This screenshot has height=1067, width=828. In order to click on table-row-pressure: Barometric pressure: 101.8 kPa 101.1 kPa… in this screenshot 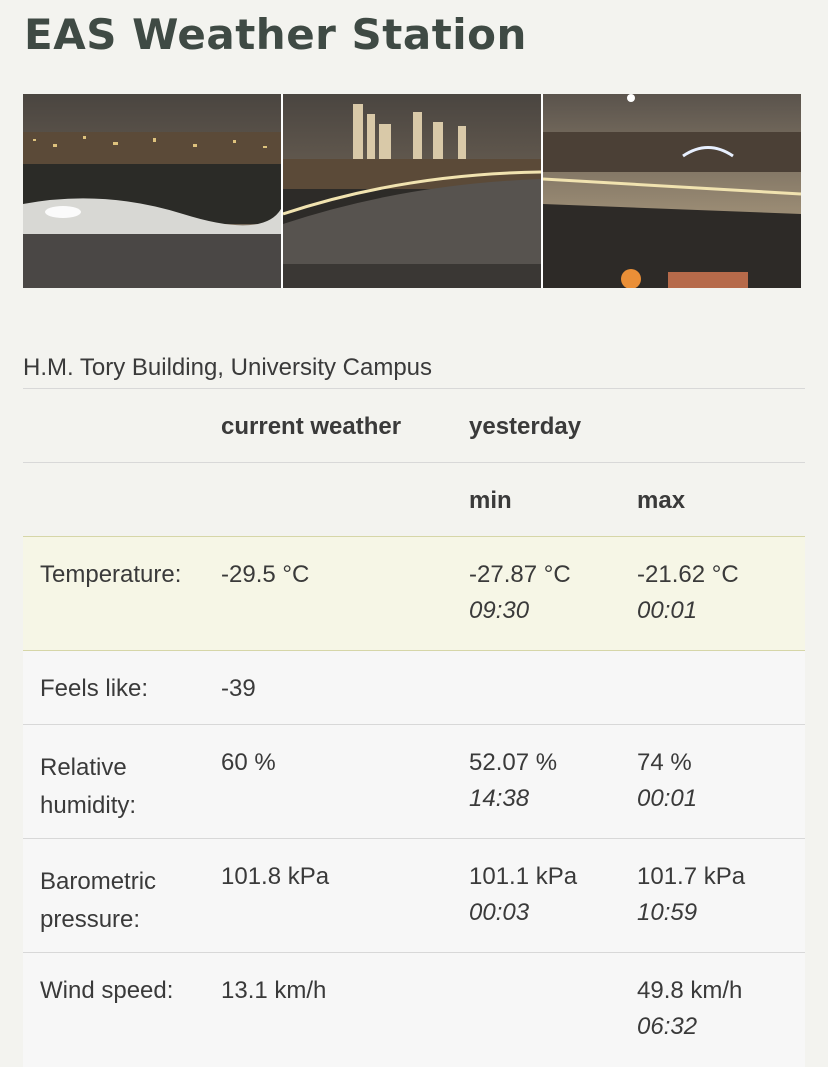, I will do `click(414, 895)`.